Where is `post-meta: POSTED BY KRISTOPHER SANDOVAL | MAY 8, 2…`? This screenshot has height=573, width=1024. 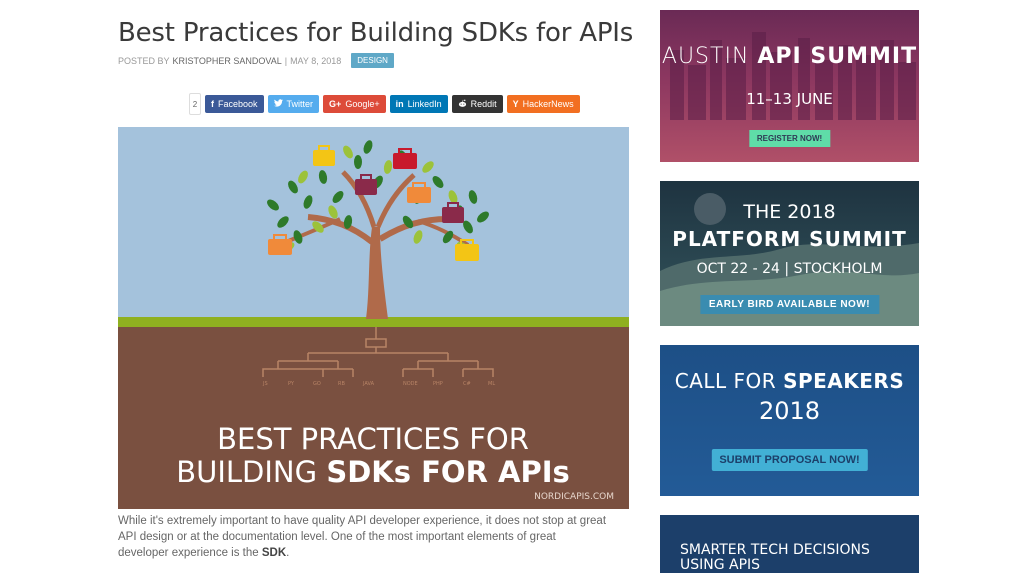 post-meta: POSTED BY KRISTOPHER SANDOVAL | MAY 8, 2… is located at coordinates (256, 60).